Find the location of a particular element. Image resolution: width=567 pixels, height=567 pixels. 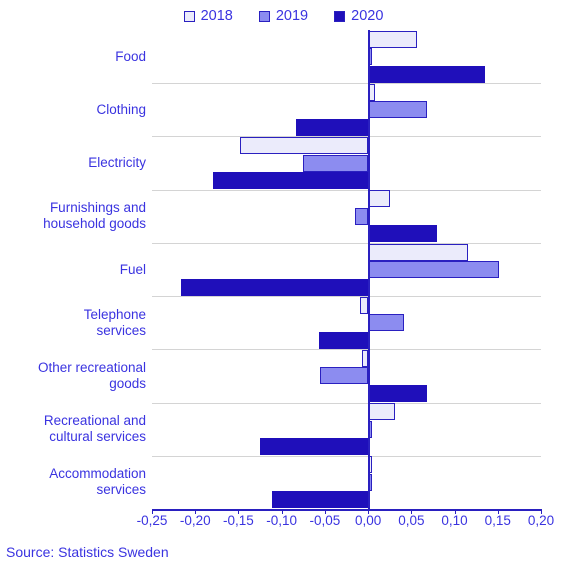

bar-2019-telephone-services is located at coordinates (386, 323).